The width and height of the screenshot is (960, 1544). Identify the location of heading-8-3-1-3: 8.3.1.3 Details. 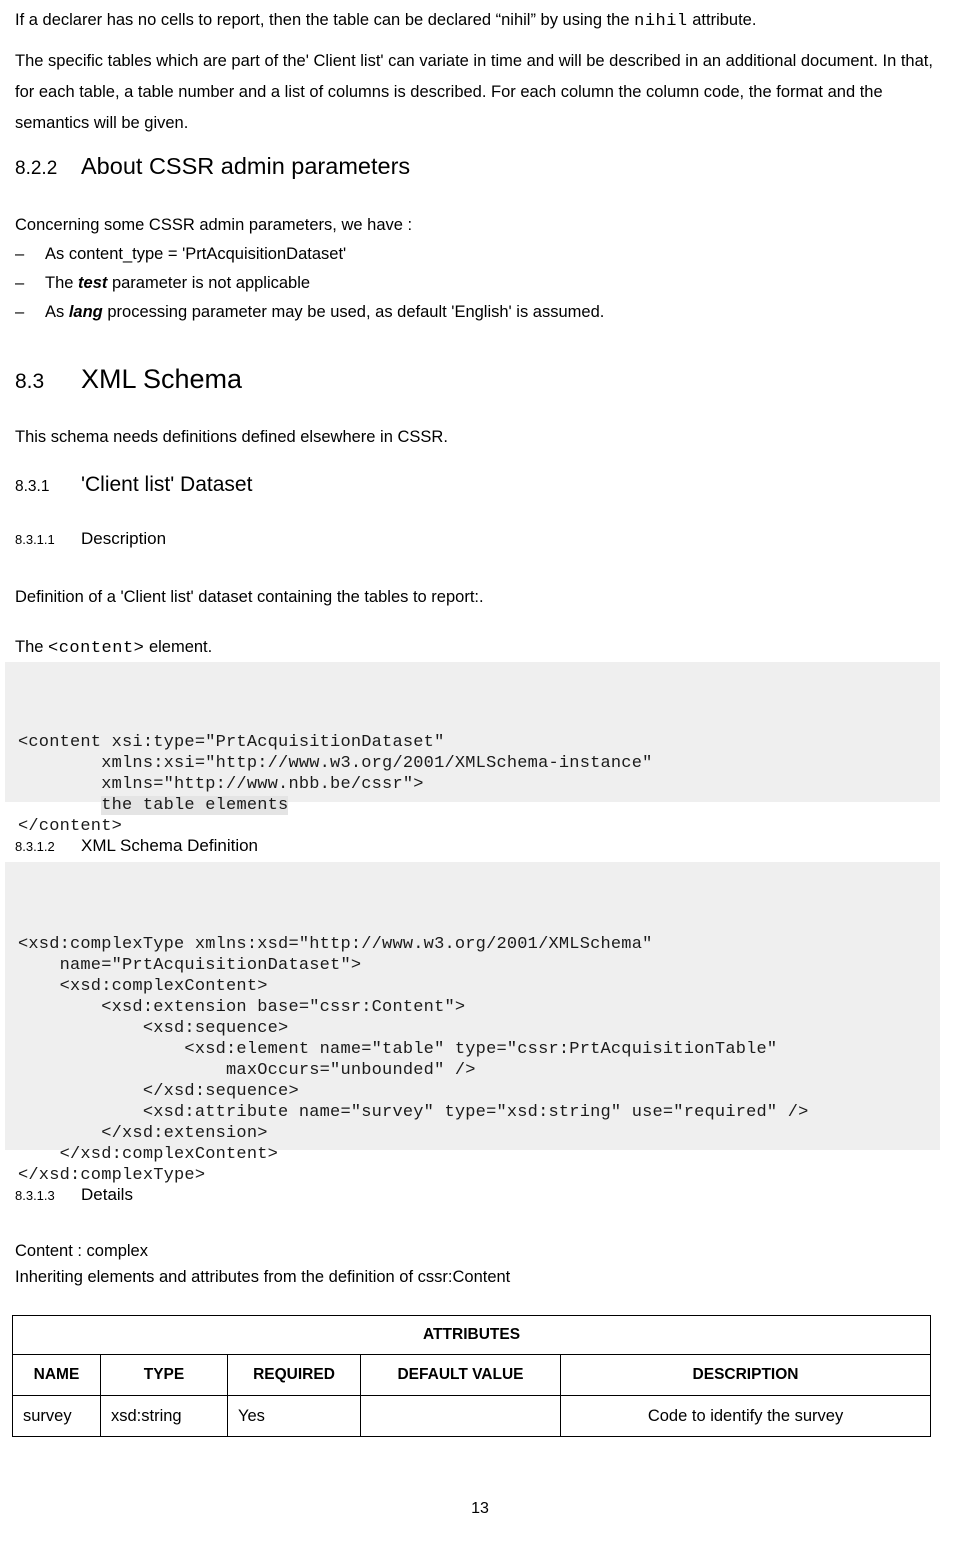
(74, 1195).